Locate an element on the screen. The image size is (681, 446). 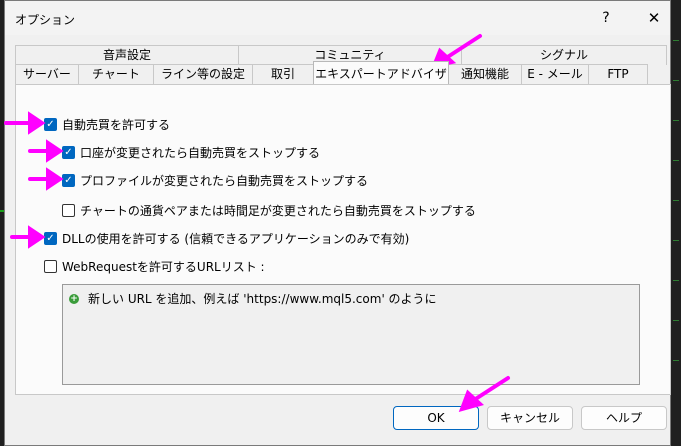
arrow-ok-button is located at coordinates (484, 394).